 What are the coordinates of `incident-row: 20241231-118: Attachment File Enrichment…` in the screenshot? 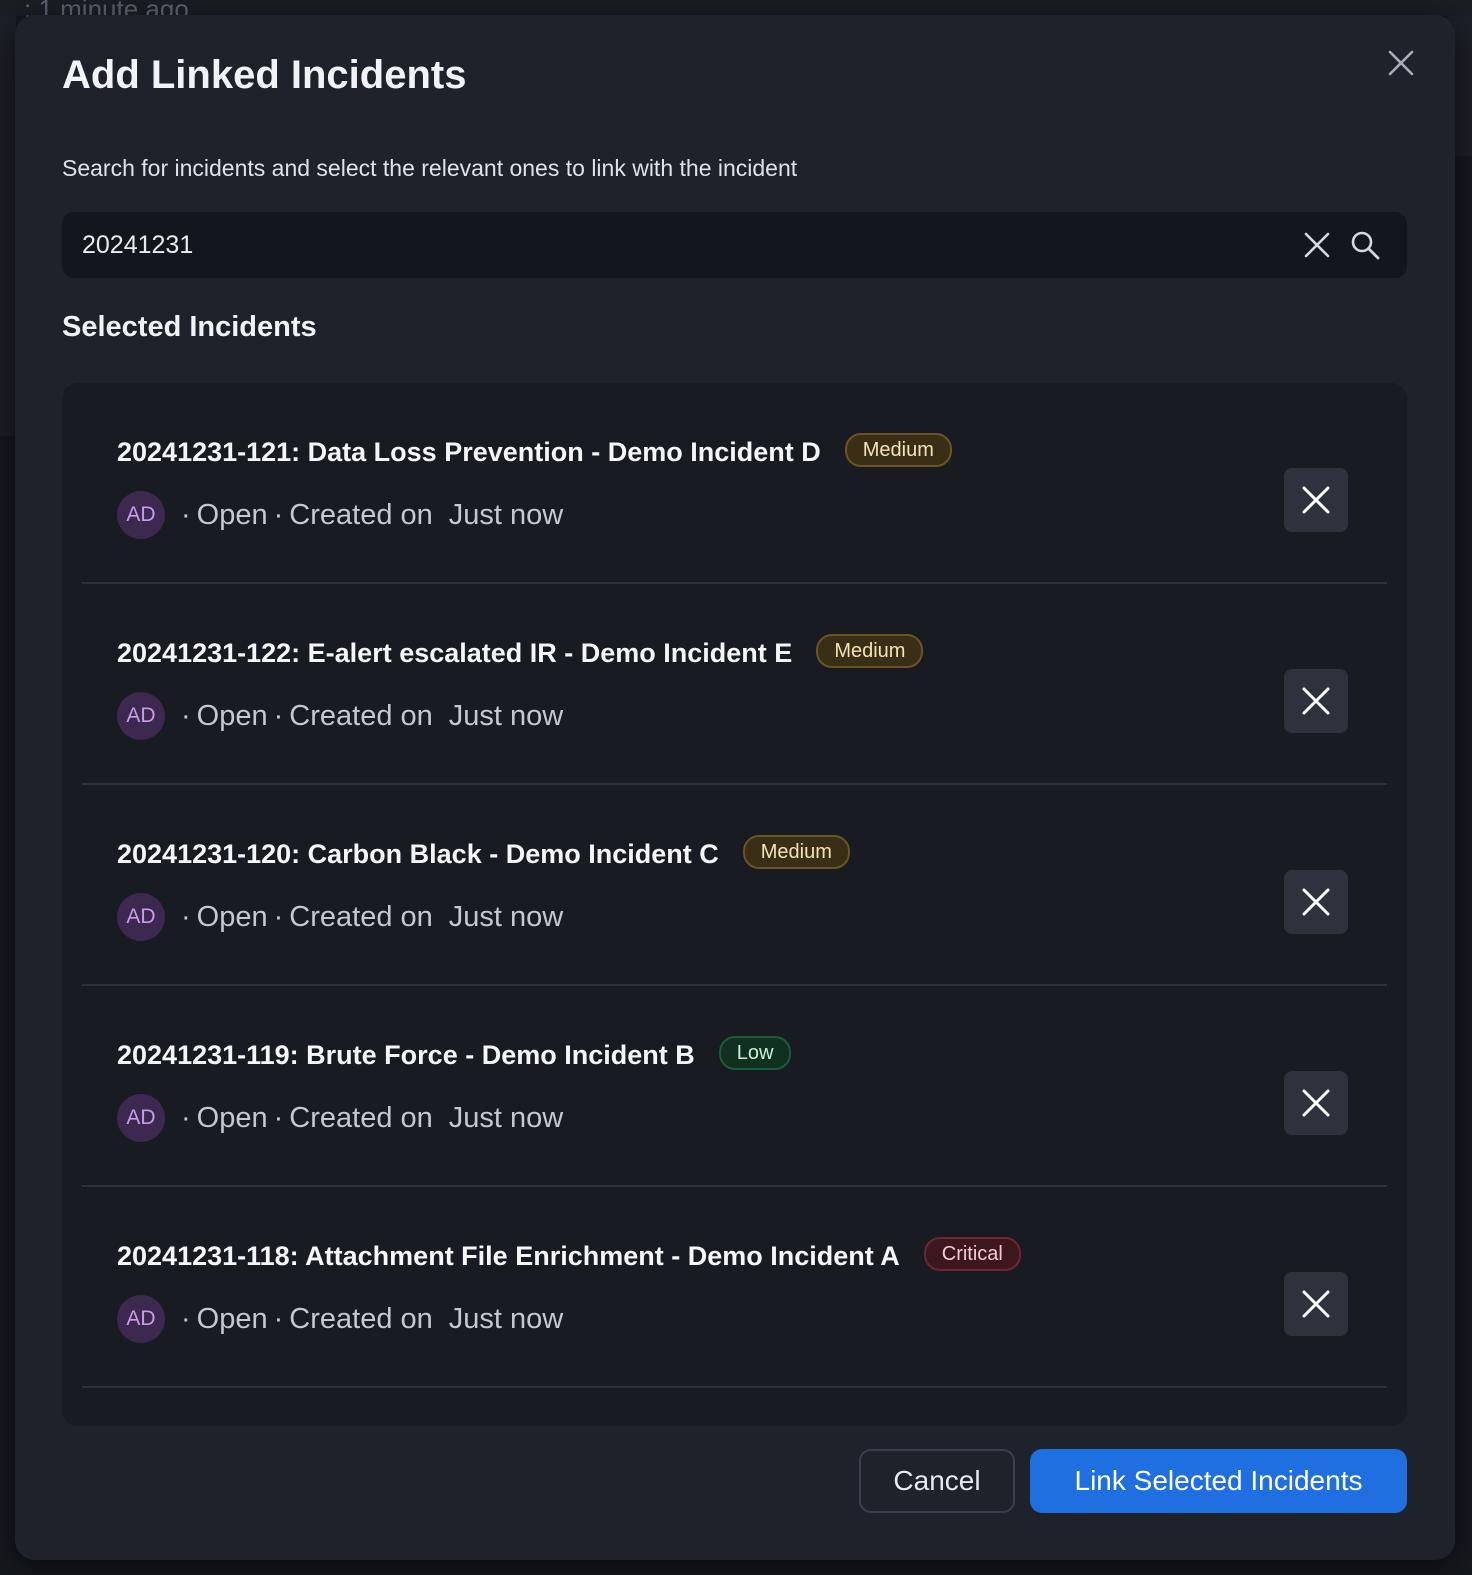 It's located at (734, 1287).